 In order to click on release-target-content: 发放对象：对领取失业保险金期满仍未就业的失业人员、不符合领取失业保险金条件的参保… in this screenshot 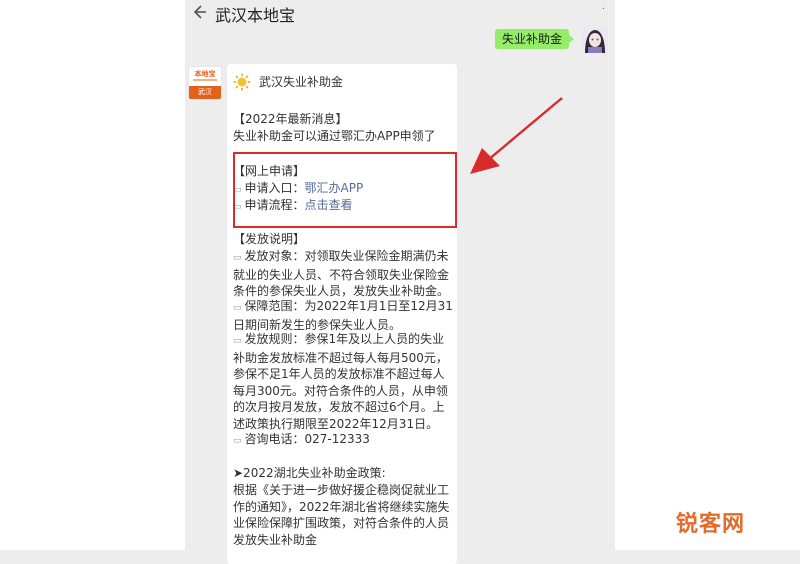, I will do `click(341, 273)`.